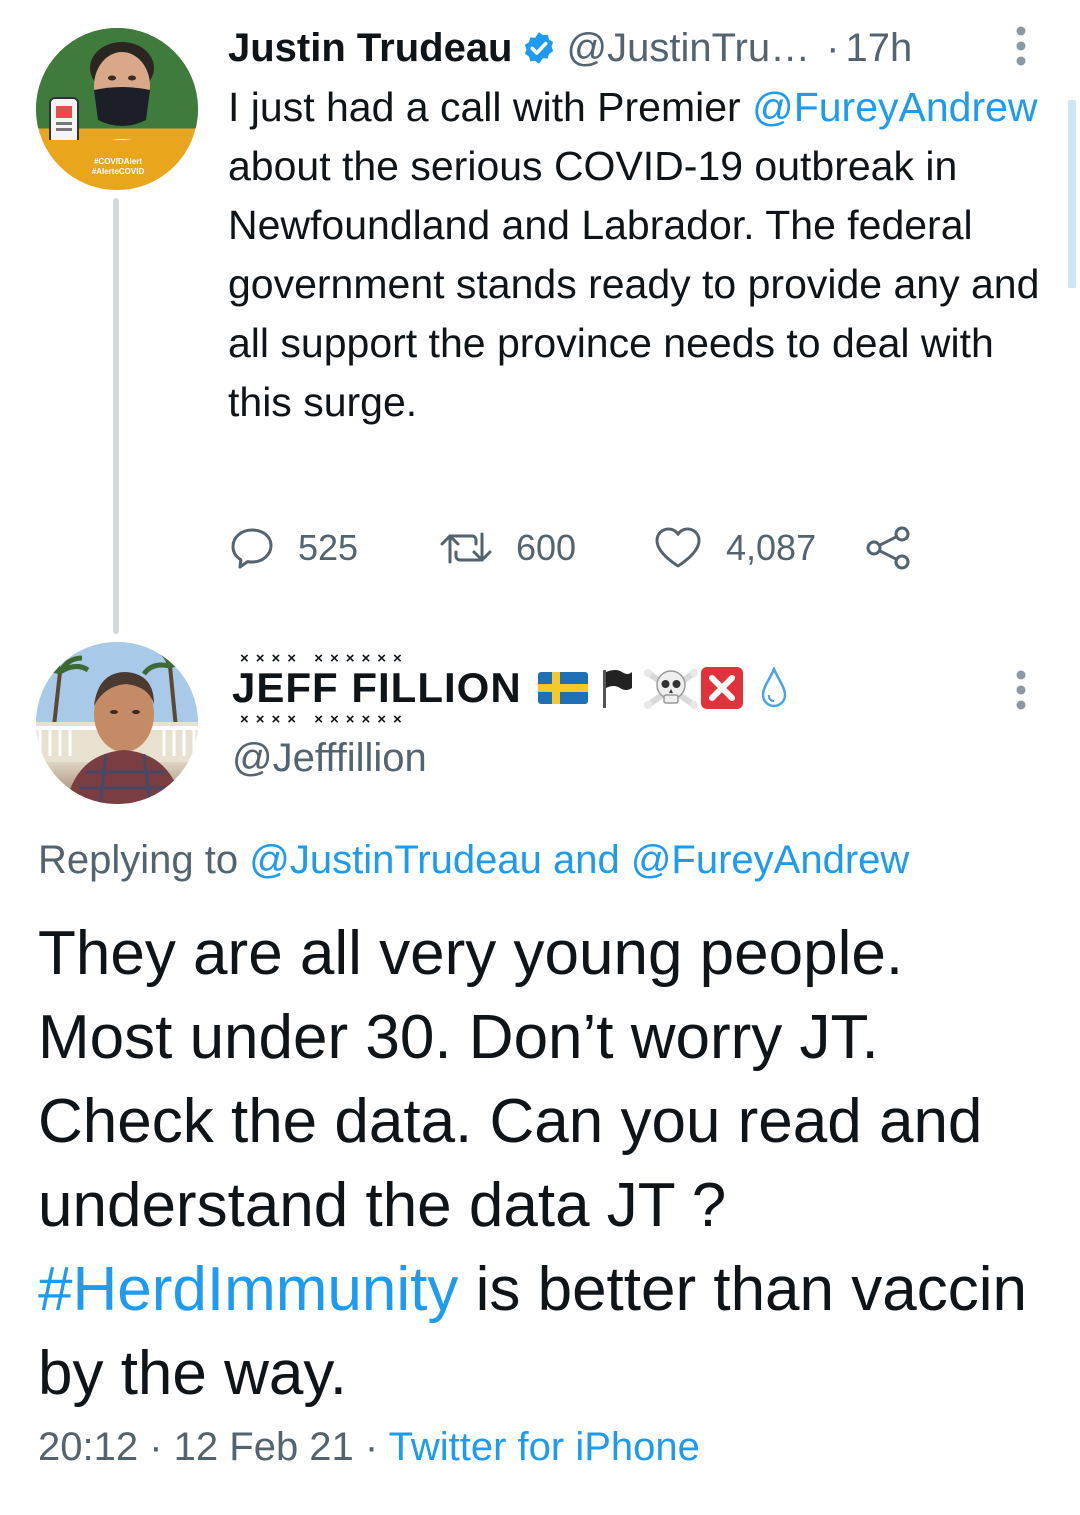 This screenshot has height=1515, width=1080. What do you see at coordinates (670, 688) in the screenshot?
I see `skull-crossbones-icon` at bounding box center [670, 688].